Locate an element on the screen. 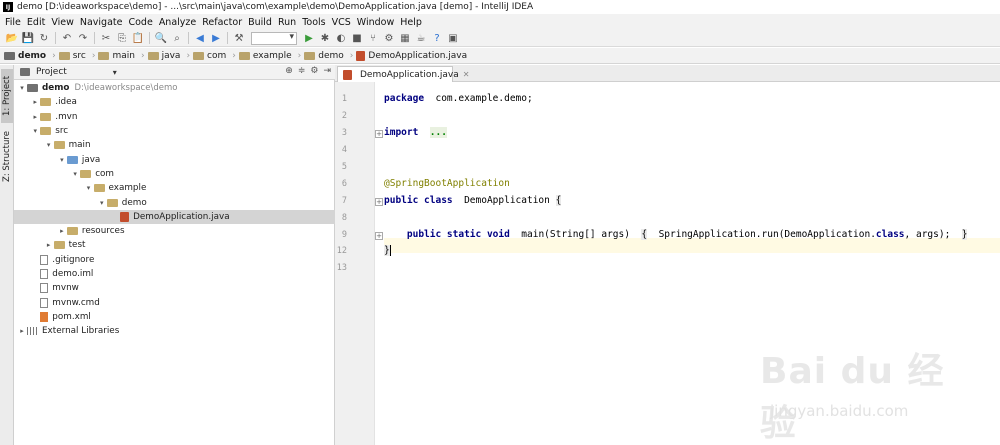  tree-item: ▸ test is located at coordinates (174, 245).